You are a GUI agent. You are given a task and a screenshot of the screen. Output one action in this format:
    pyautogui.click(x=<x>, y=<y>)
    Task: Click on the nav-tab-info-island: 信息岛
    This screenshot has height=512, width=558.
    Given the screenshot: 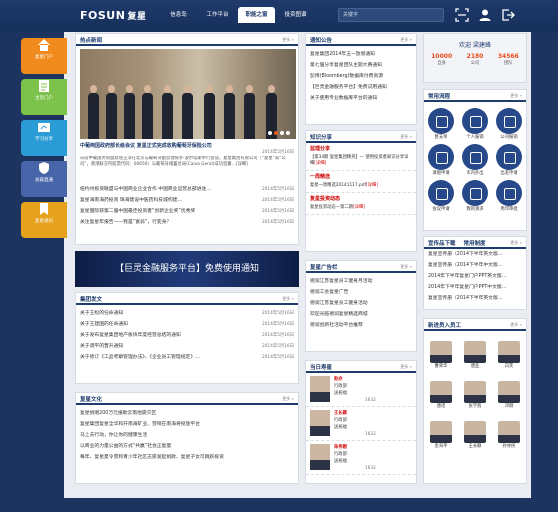 What is the action you would take?
    pyautogui.click(x=178, y=15)
    